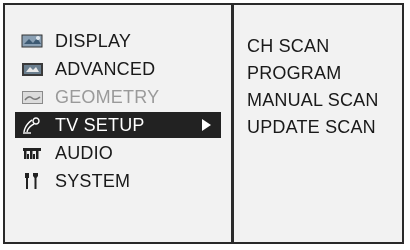  What do you see at coordinates (93, 40) in the screenshot?
I see `menu-item-label: DISPLAY` at bounding box center [93, 40].